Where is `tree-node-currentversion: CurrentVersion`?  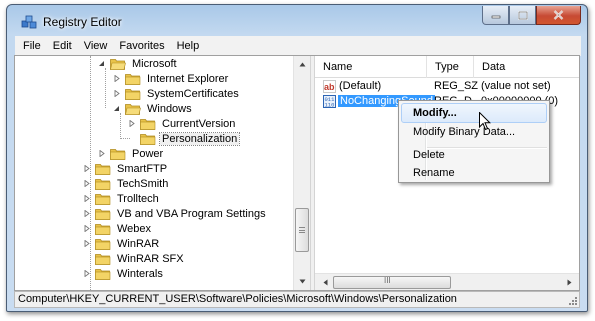 tree-node-currentversion: CurrentVersion is located at coordinates (182, 123).